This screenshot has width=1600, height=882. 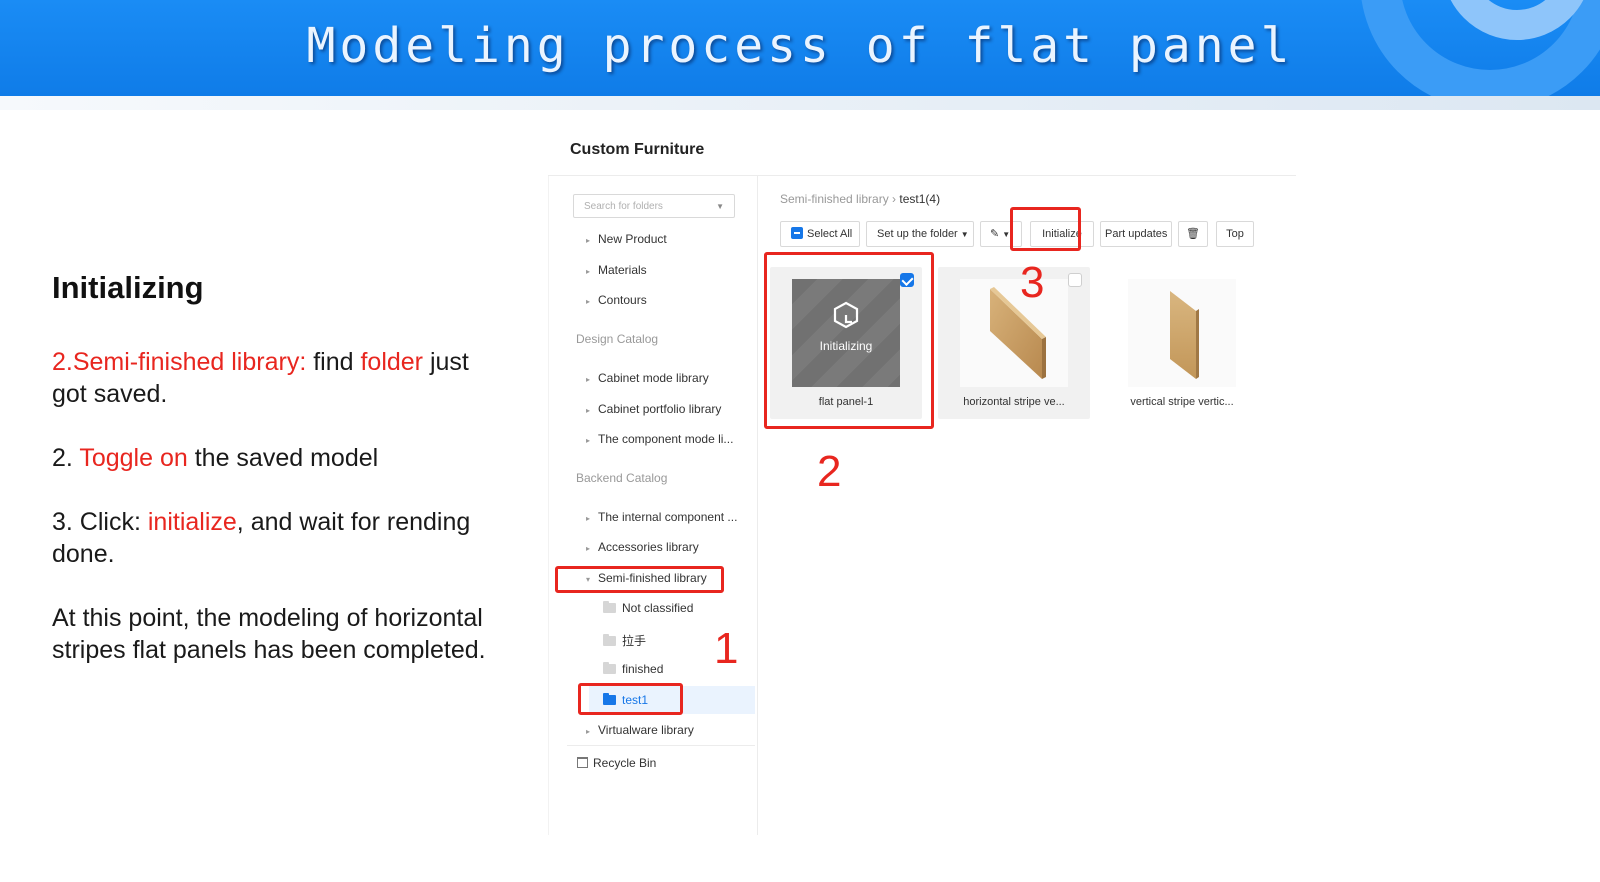 I want to click on button-label: Select All, so click(x=830, y=234).